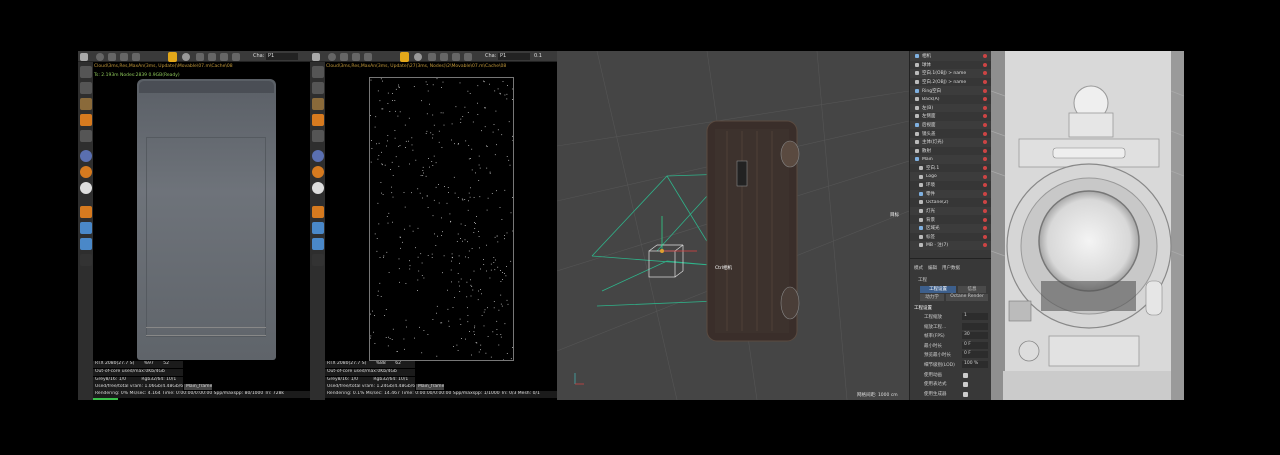 The image size is (1280, 455). I want to click on object-row: 区域光, so click(950, 228).